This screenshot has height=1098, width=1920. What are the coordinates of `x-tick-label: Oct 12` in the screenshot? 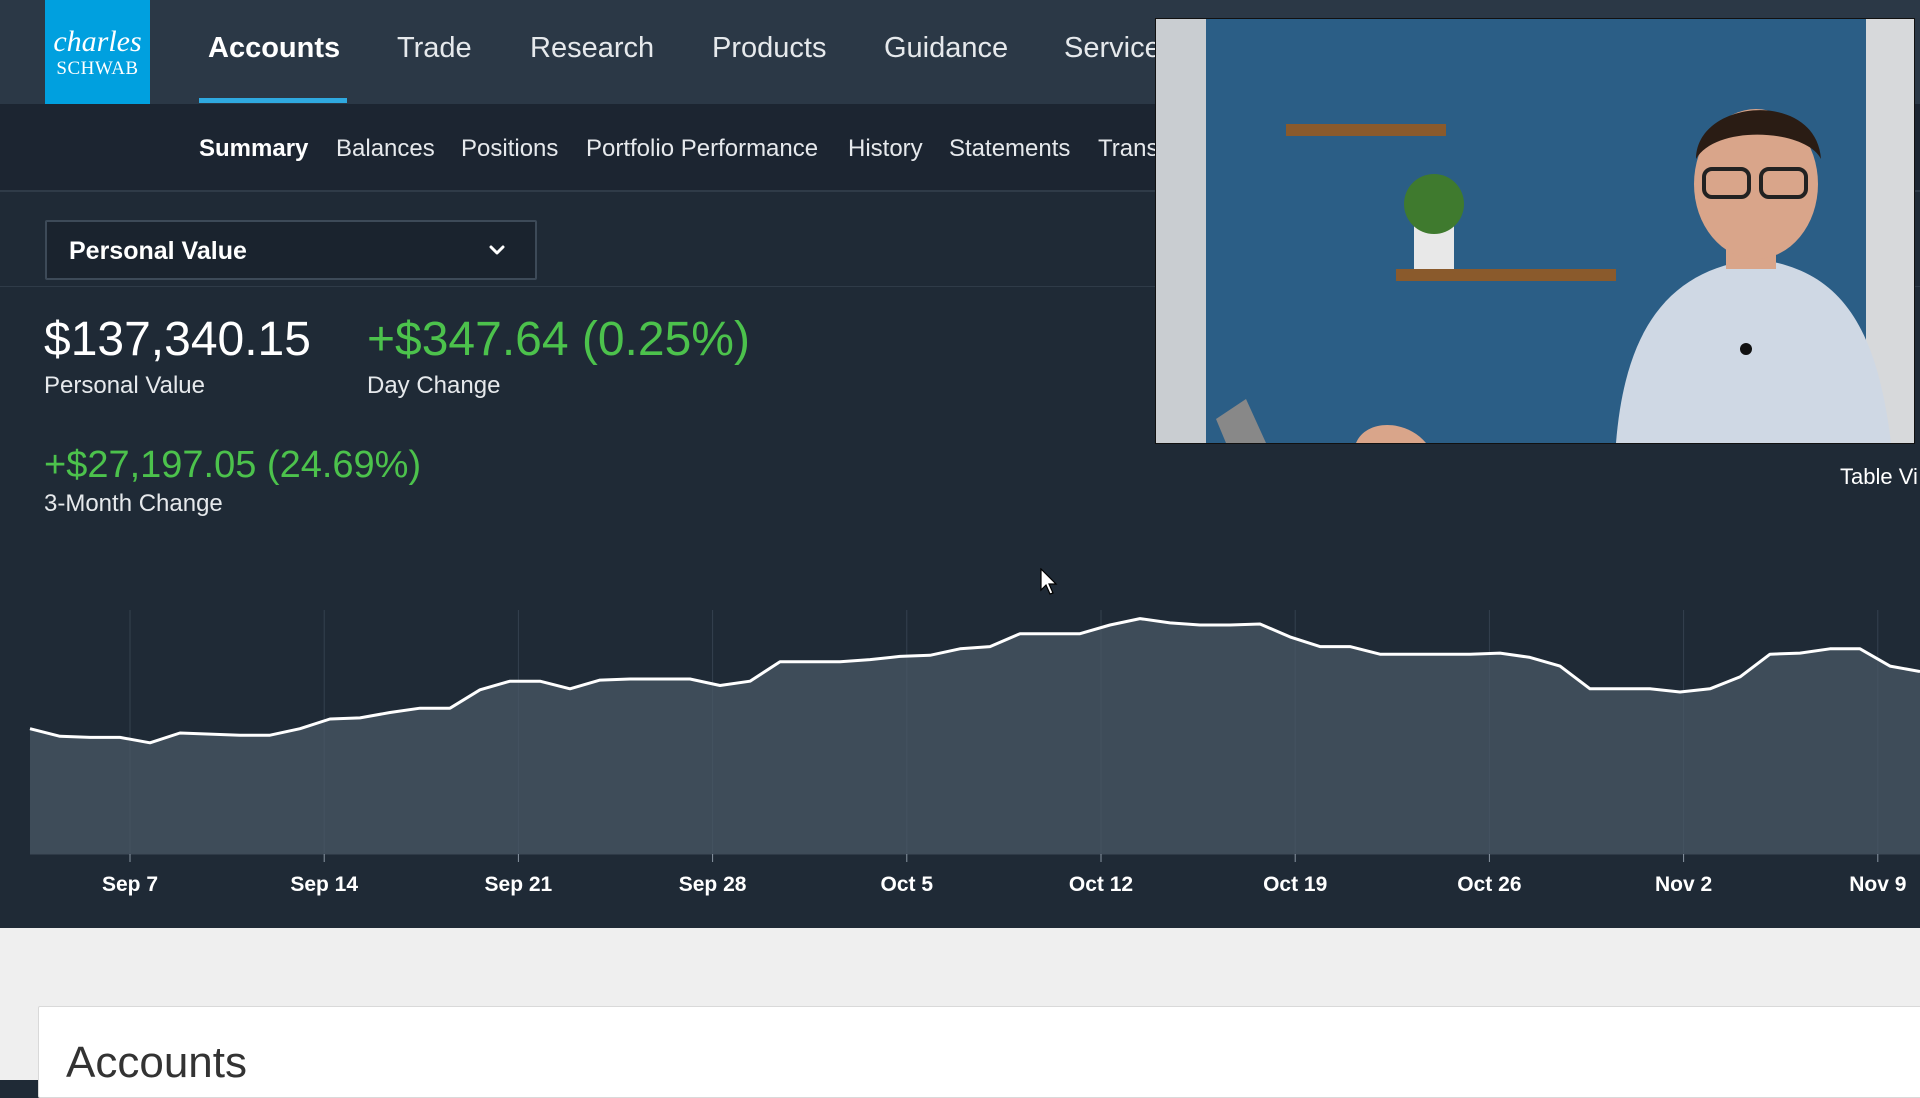 It's located at (1101, 884).